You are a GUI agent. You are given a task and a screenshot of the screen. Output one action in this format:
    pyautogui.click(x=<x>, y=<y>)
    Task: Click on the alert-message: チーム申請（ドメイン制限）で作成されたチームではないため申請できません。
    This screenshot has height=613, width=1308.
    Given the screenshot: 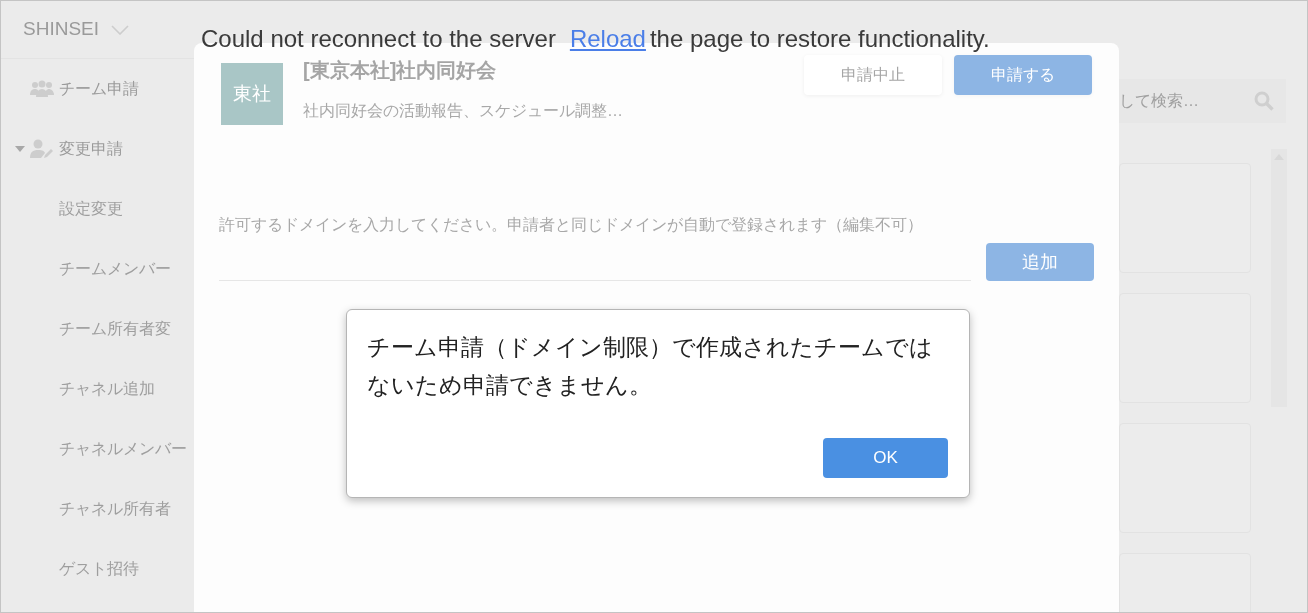 What is the action you would take?
    pyautogui.click(x=650, y=366)
    